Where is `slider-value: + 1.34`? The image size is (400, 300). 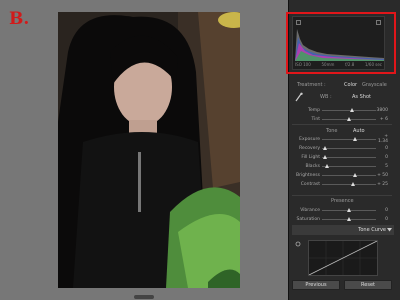
slider-value: + 1.34 is located at coordinates (382, 139).